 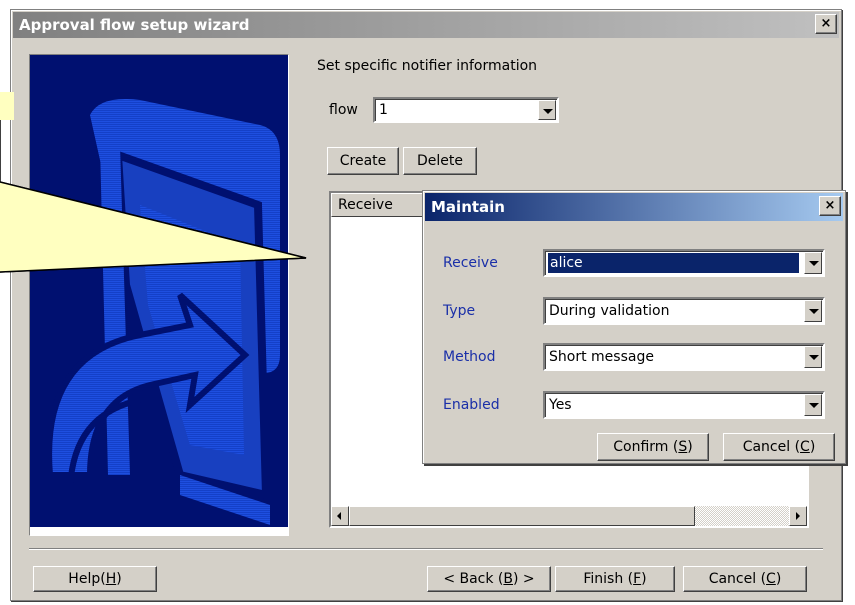 I want to click on dialog-titlebar: Maintain, so click(x=634, y=207).